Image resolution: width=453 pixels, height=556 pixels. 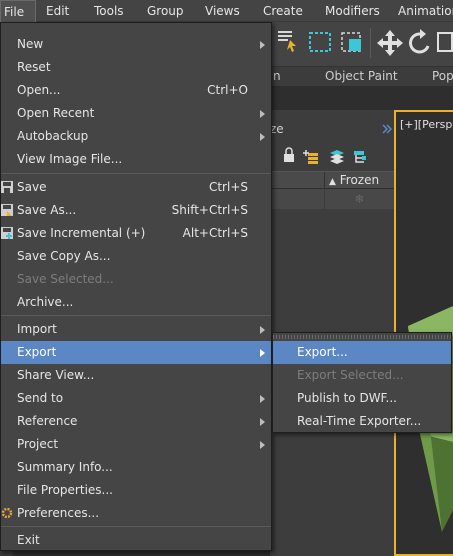 I want to click on hierarchy-icon, so click(x=360, y=157).